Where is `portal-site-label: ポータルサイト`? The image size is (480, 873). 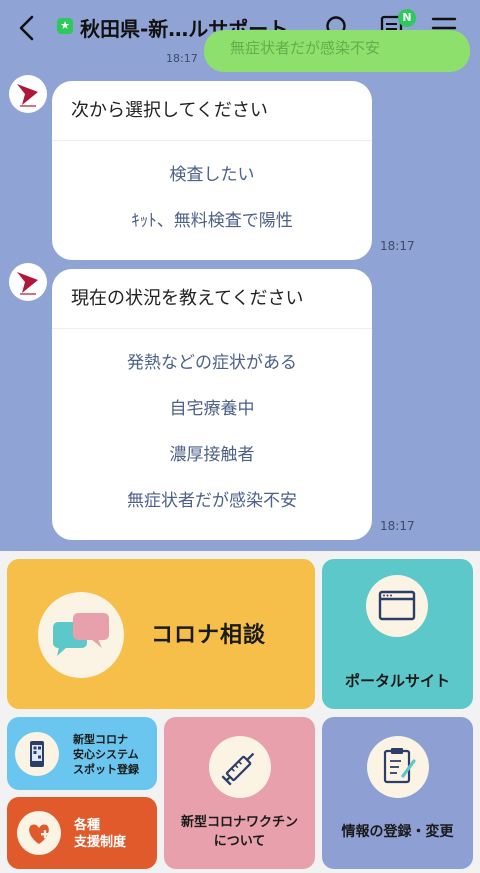
portal-site-label: ポータルサイト is located at coordinates (397, 681).